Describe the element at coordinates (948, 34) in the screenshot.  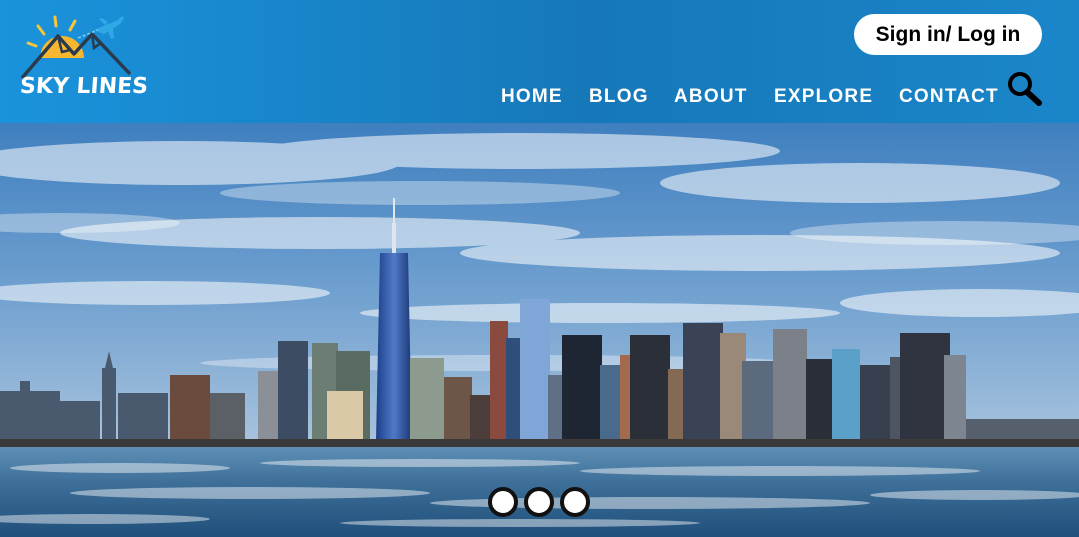
I see `sign-in-button: Sign in/ Log in` at that location.